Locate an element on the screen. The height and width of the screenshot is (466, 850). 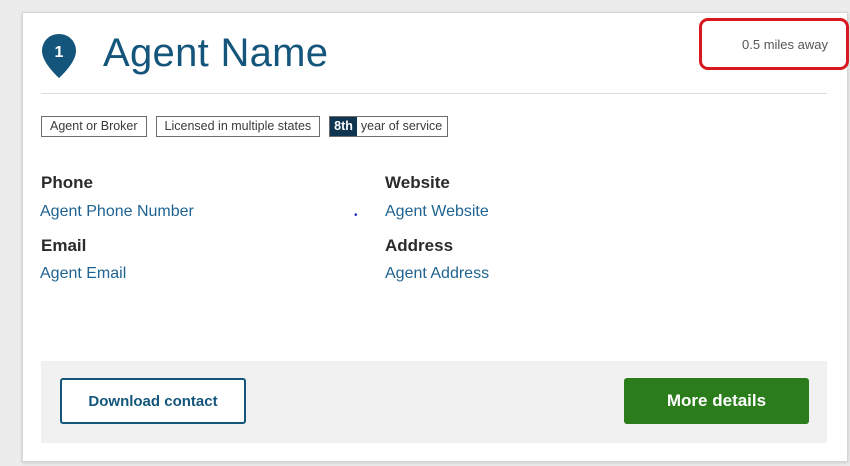
tag-license: Licensed in multiple states is located at coordinates (238, 126).